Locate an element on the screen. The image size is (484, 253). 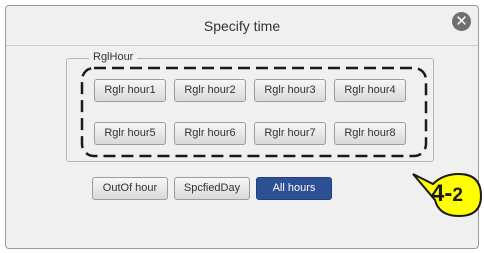
callout-sub: 2 is located at coordinates (457, 195).